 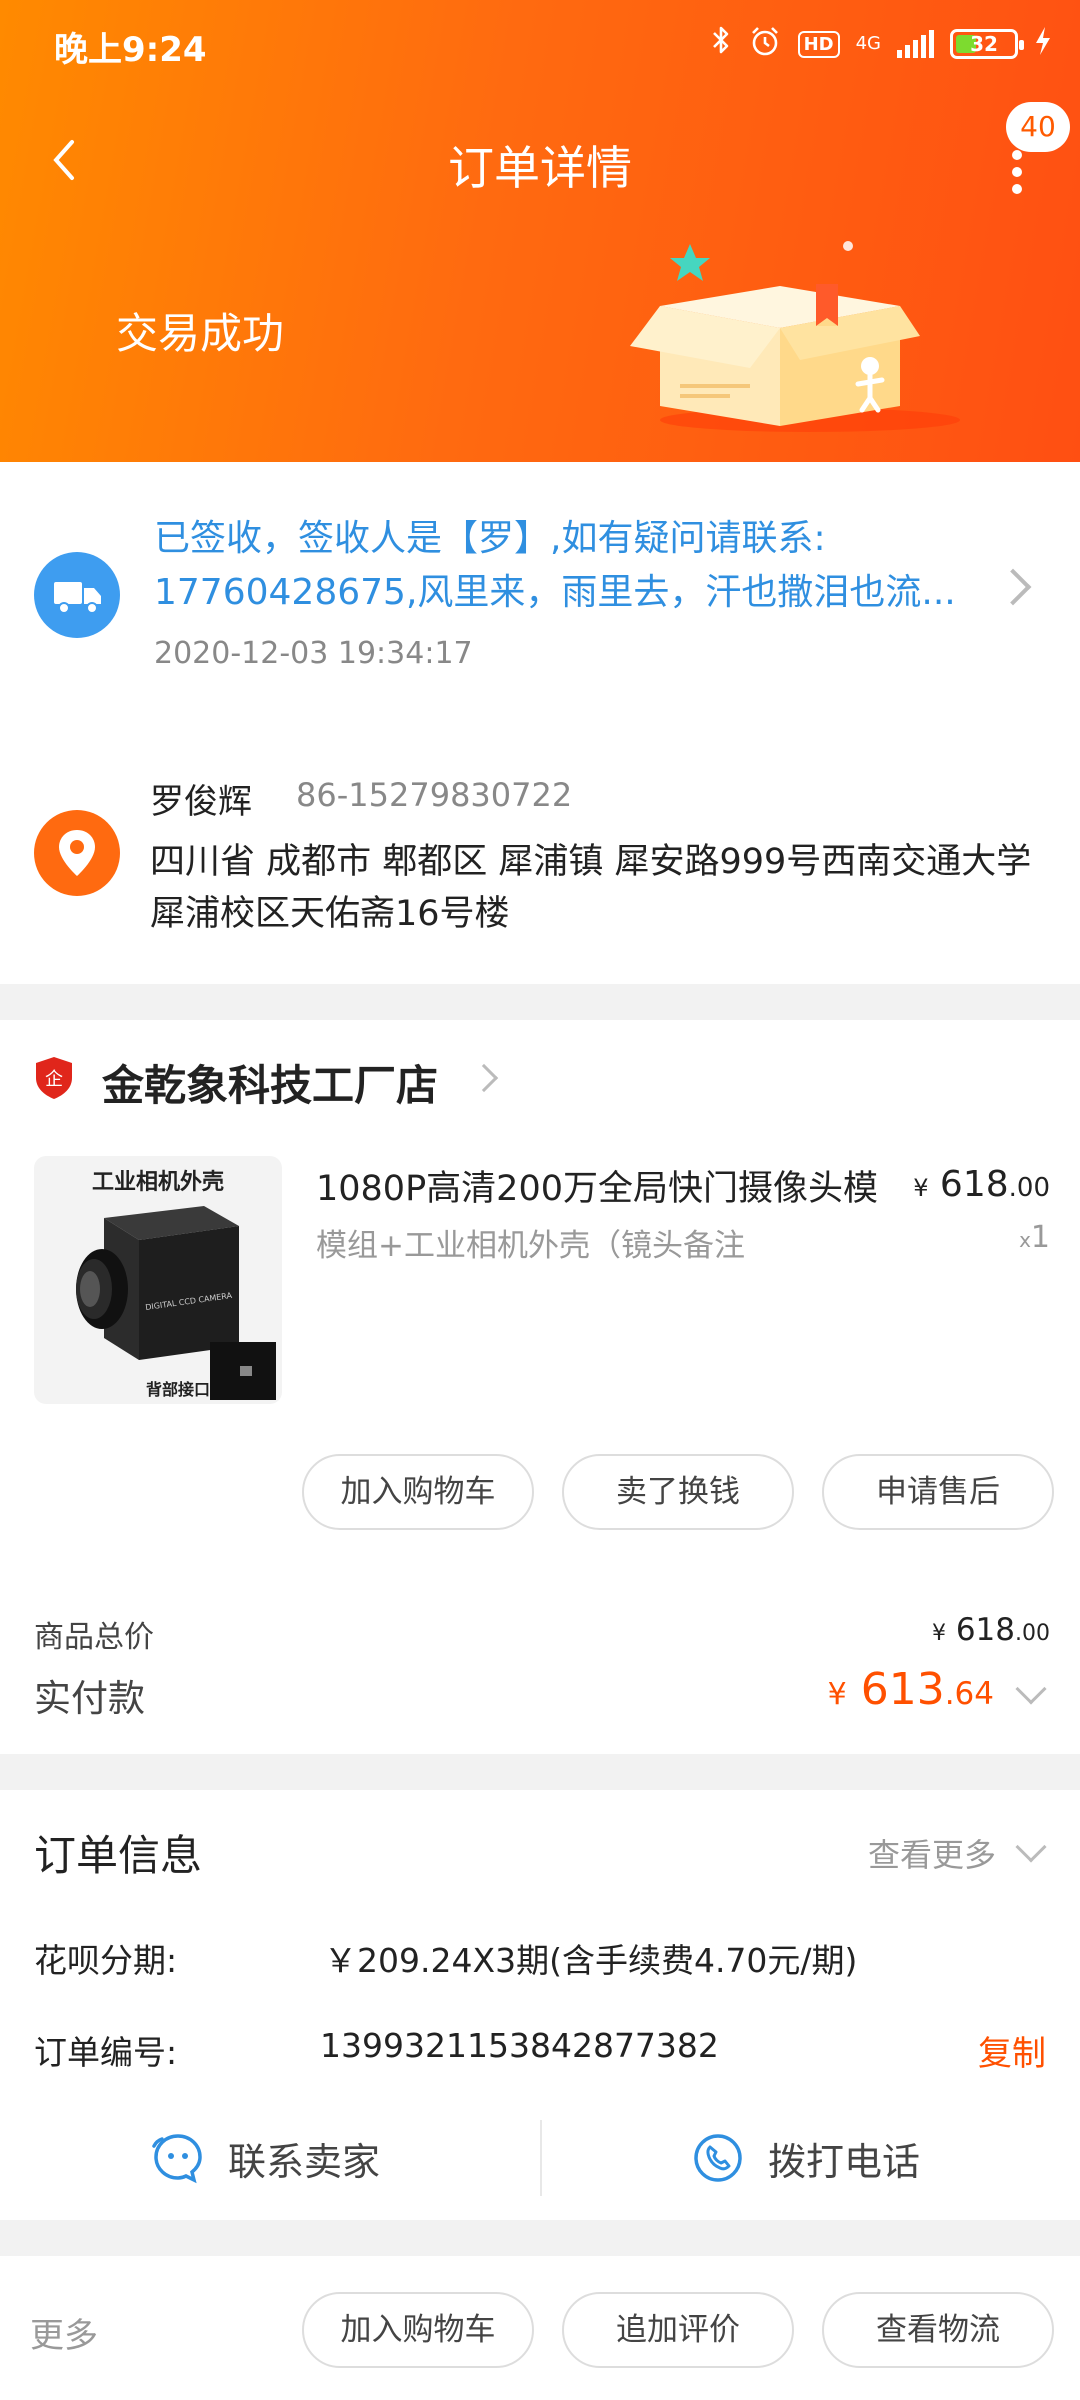 What do you see at coordinates (1043, 44) in the screenshot?
I see `charging-icon` at bounding box center [1043, 44].